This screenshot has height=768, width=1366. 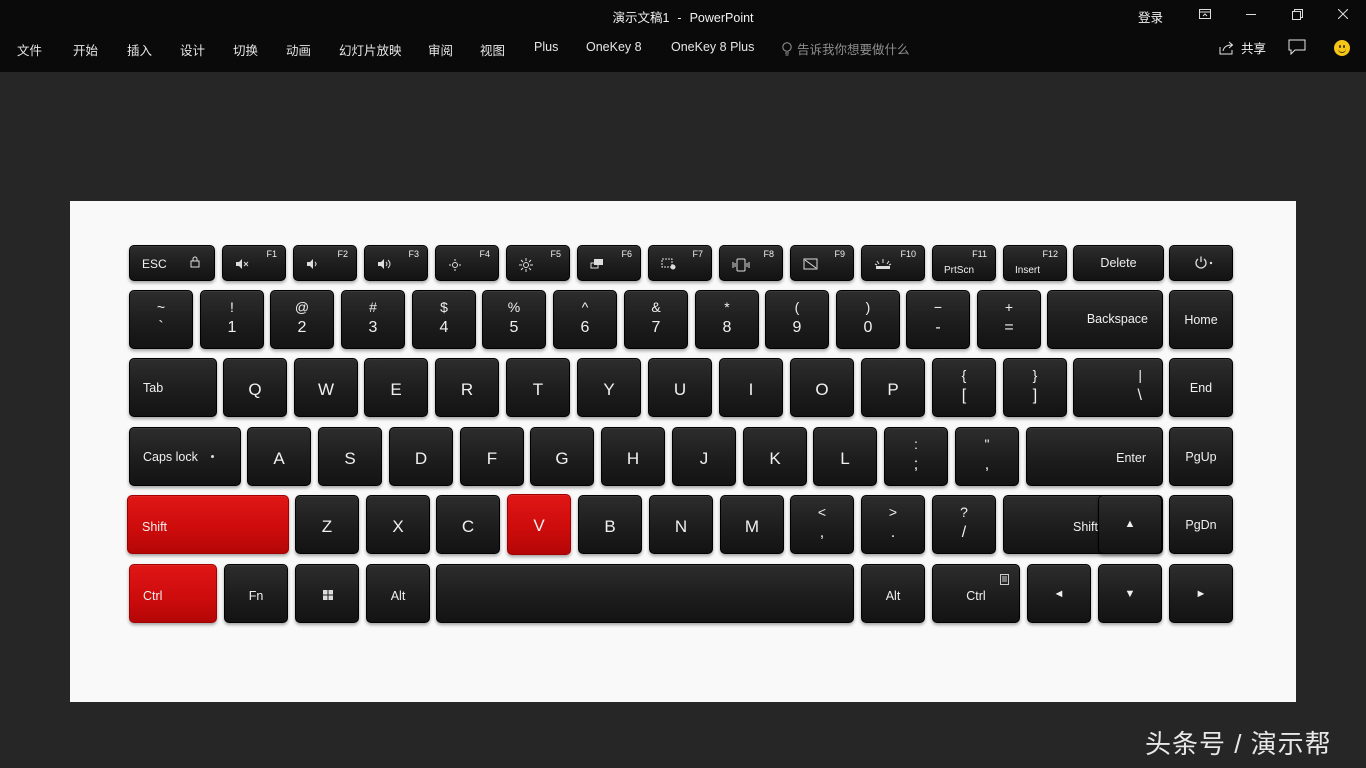 What do you see at coordinates (350, 456) in the screenshot?
I see `key-s: S` at bounding box center [350, 456].